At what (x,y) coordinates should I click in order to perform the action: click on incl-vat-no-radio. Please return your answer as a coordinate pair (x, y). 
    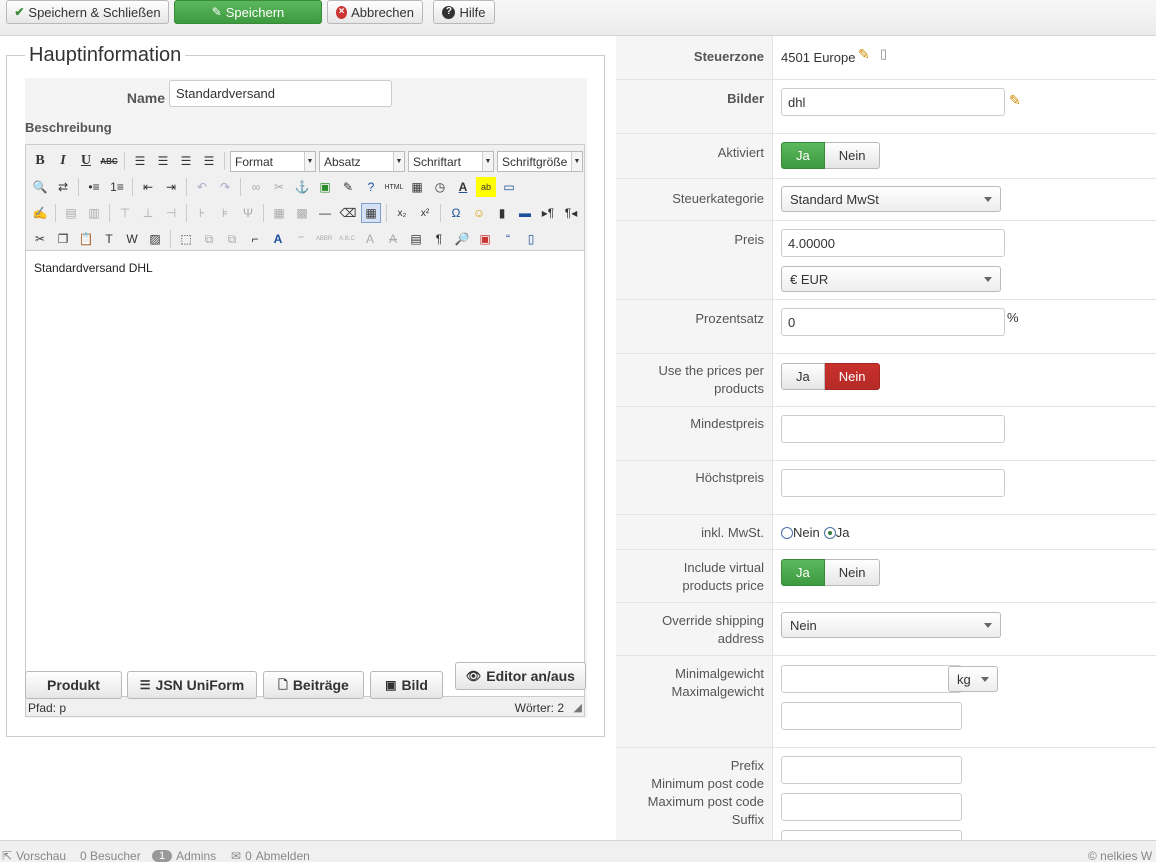
    Looking at the image, I should click on (787, 532).